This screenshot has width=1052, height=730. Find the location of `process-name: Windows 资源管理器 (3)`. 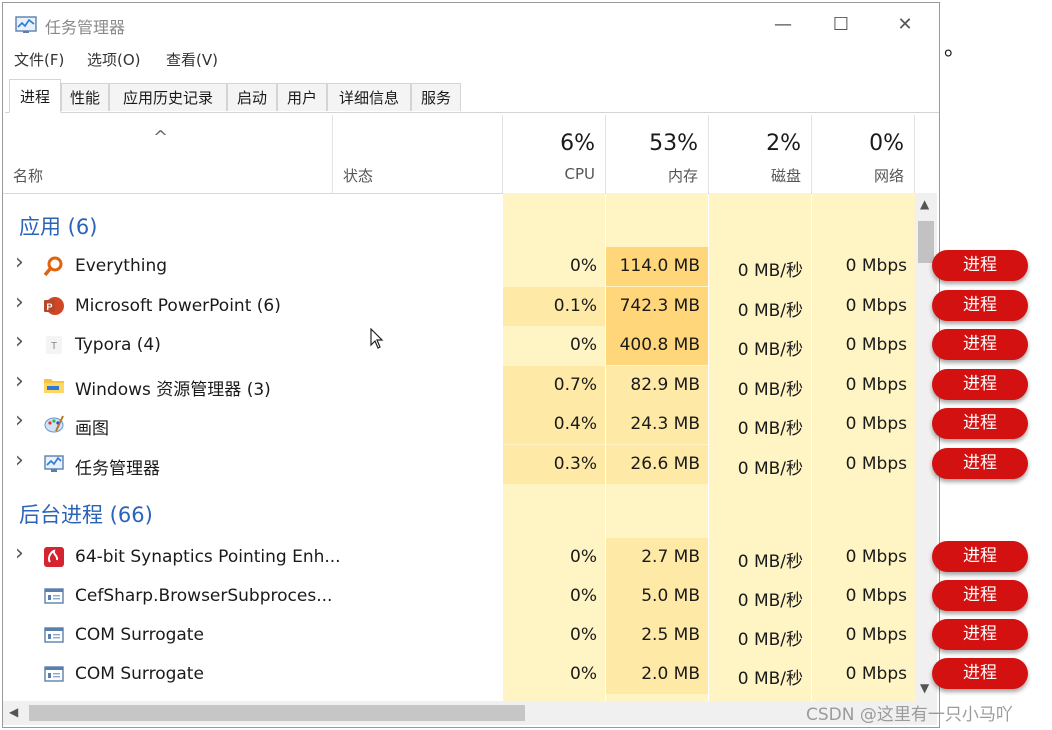

process-name: Windows 资源管理器 (3) is located at coordinates (173, 389).